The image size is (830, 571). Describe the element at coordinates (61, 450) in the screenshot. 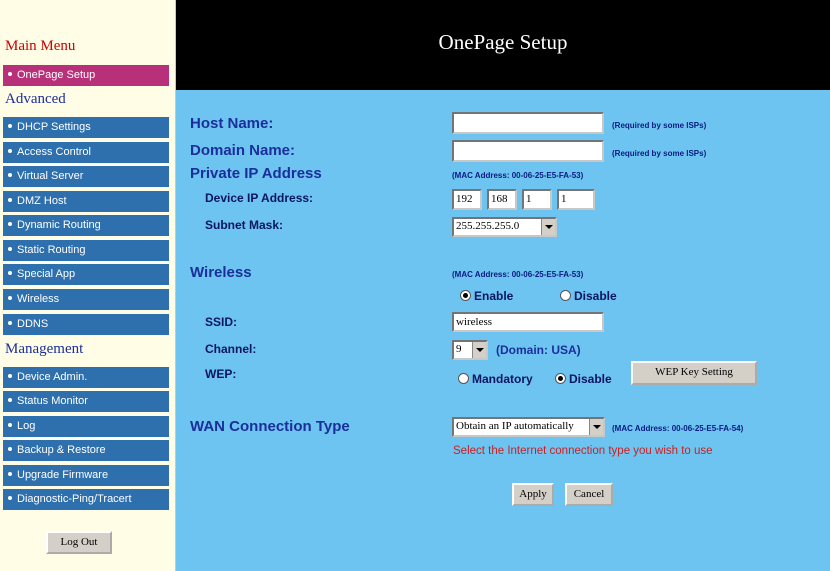

I see `sidebar-item-label: Backup & Restore` at that location.